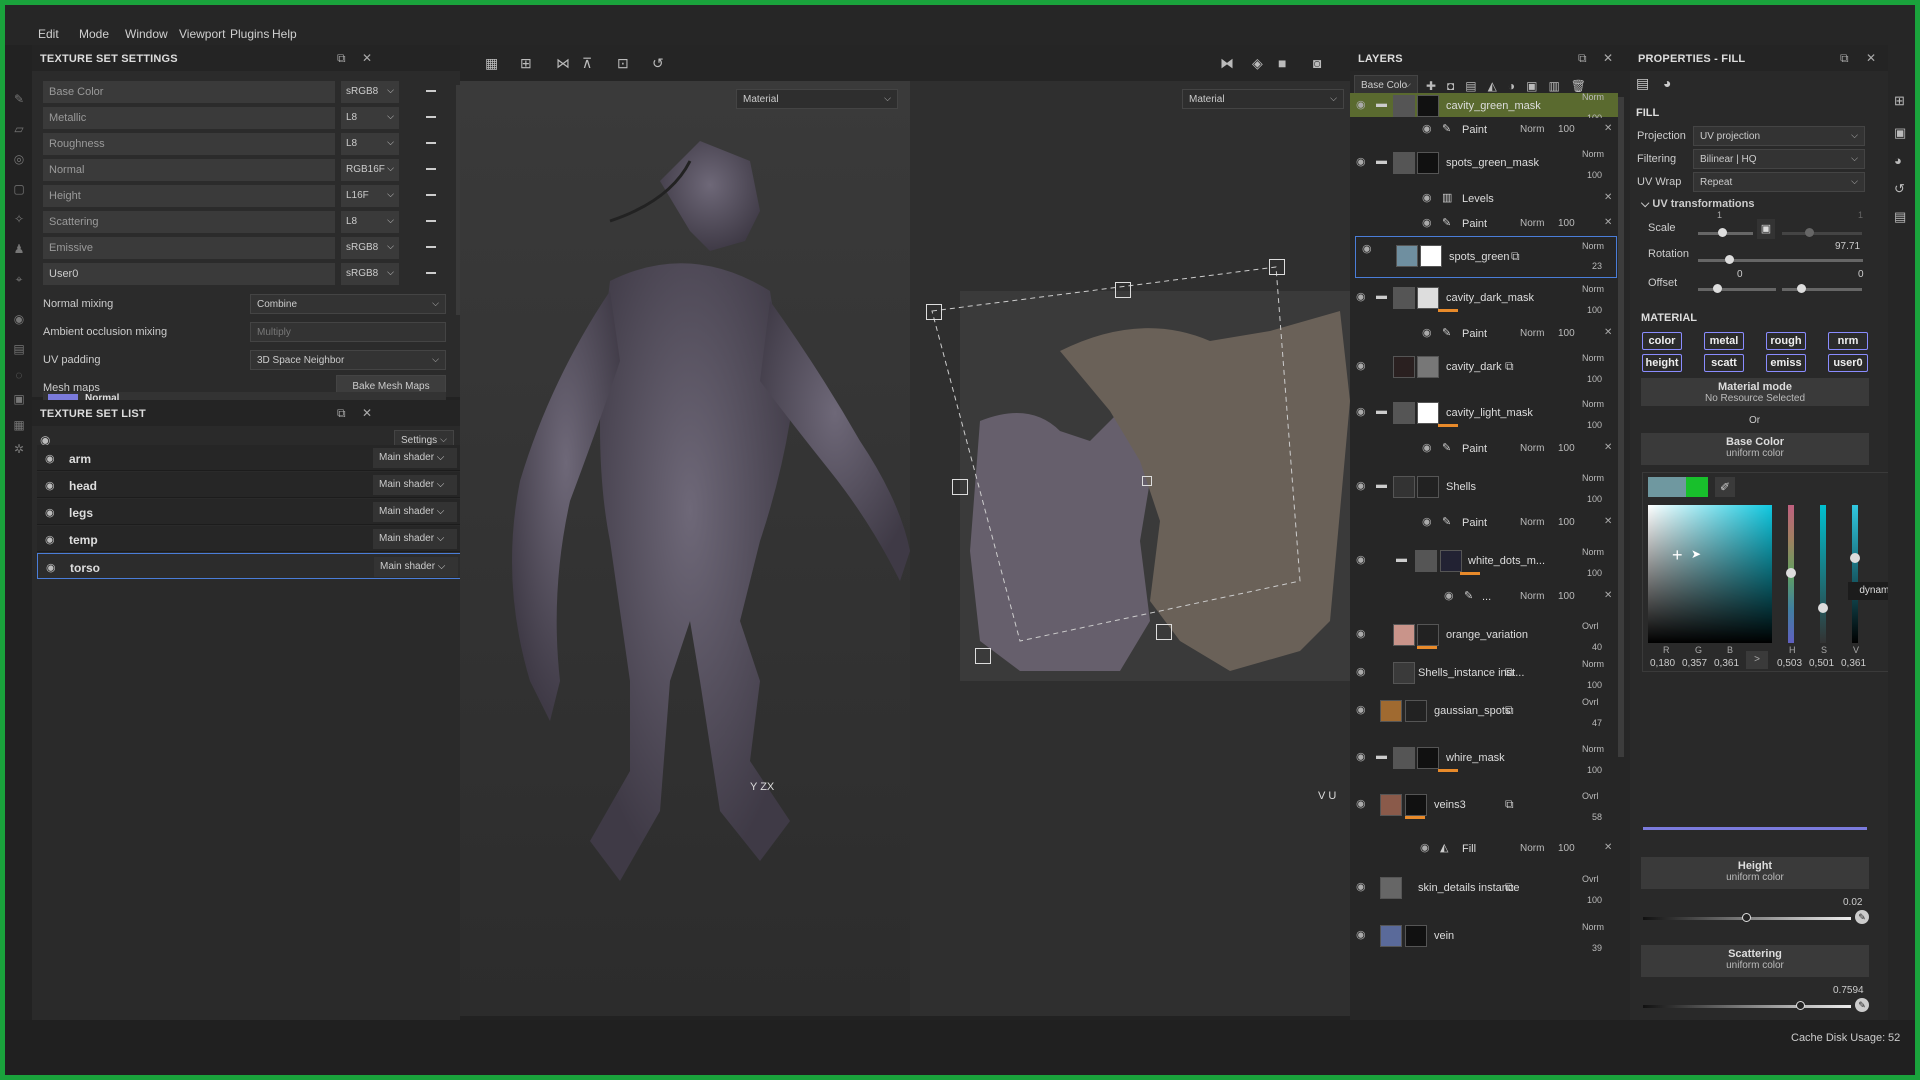 The height and width of the screenshot is (1080, 1920). I want to click on clone-icon: ♟, so click(19, 249).